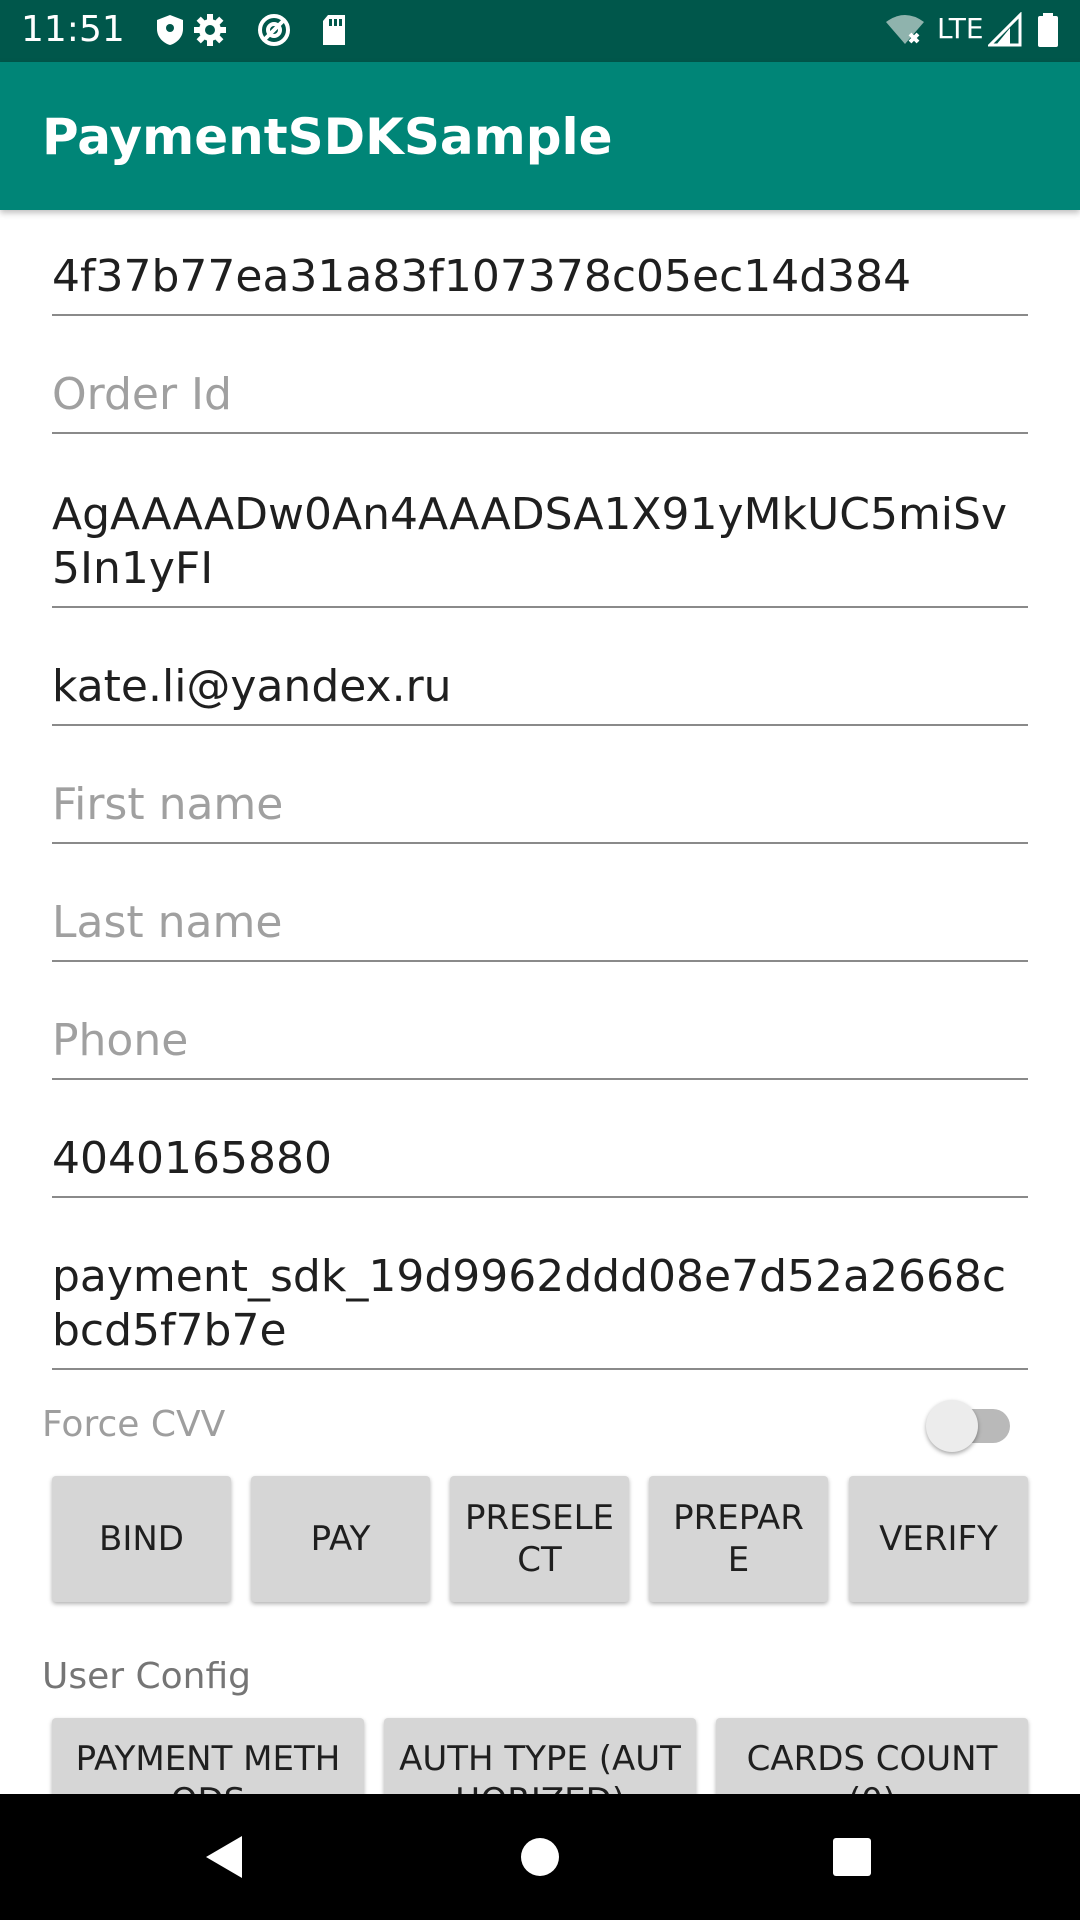 This screenshot has height=1920, width=1080. I want to click on wifi-icon, so click(905, 29).